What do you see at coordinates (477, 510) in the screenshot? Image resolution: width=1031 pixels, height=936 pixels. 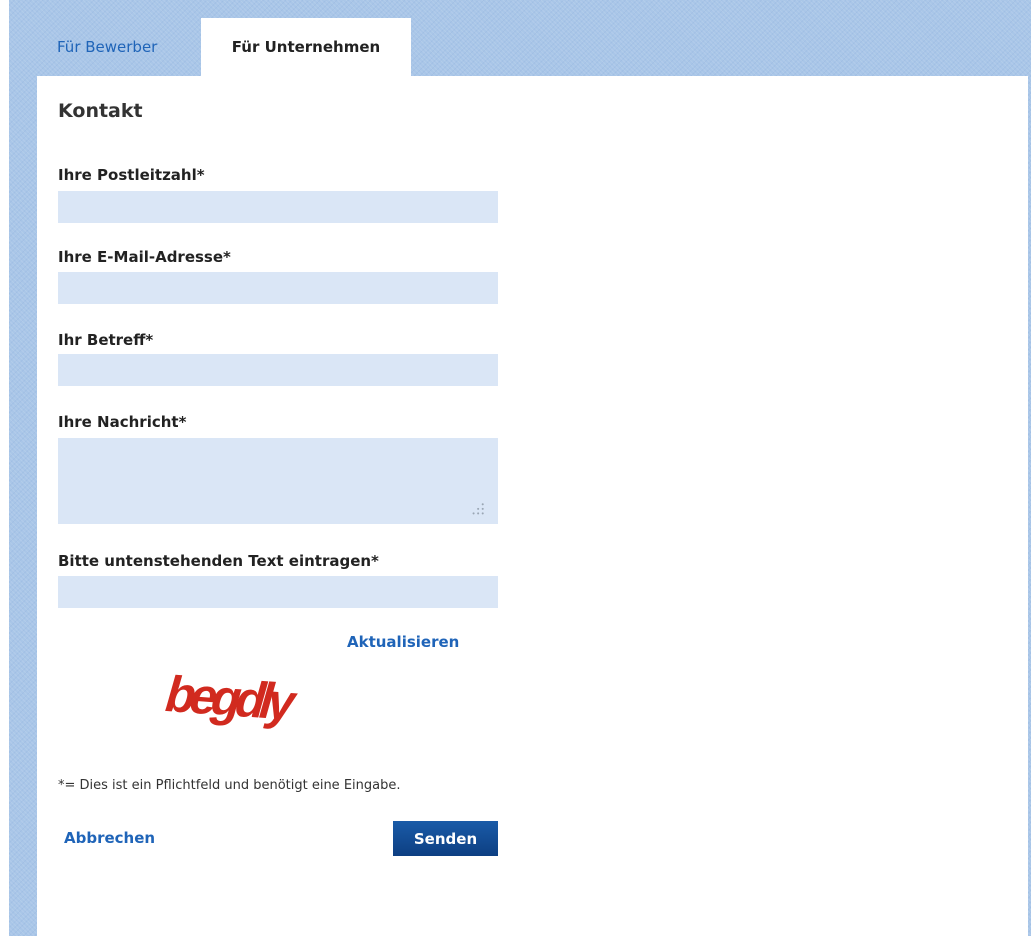 I see `resize-handle-icon` at bounding box center [477, 510].